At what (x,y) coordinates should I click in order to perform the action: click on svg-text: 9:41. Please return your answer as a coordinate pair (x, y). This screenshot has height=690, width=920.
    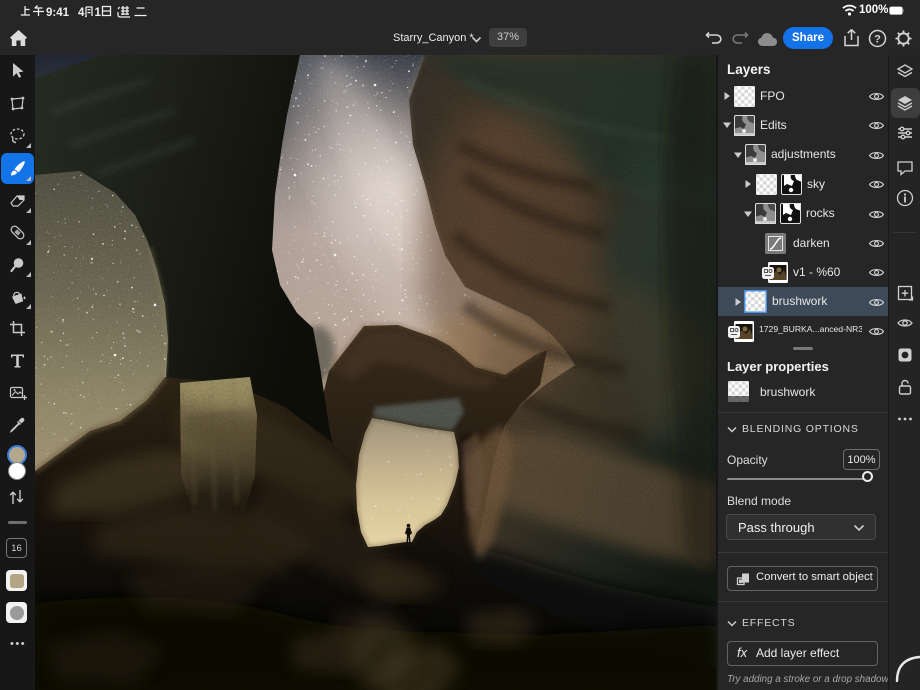
    Looking at the image, I should click on (58, 13).